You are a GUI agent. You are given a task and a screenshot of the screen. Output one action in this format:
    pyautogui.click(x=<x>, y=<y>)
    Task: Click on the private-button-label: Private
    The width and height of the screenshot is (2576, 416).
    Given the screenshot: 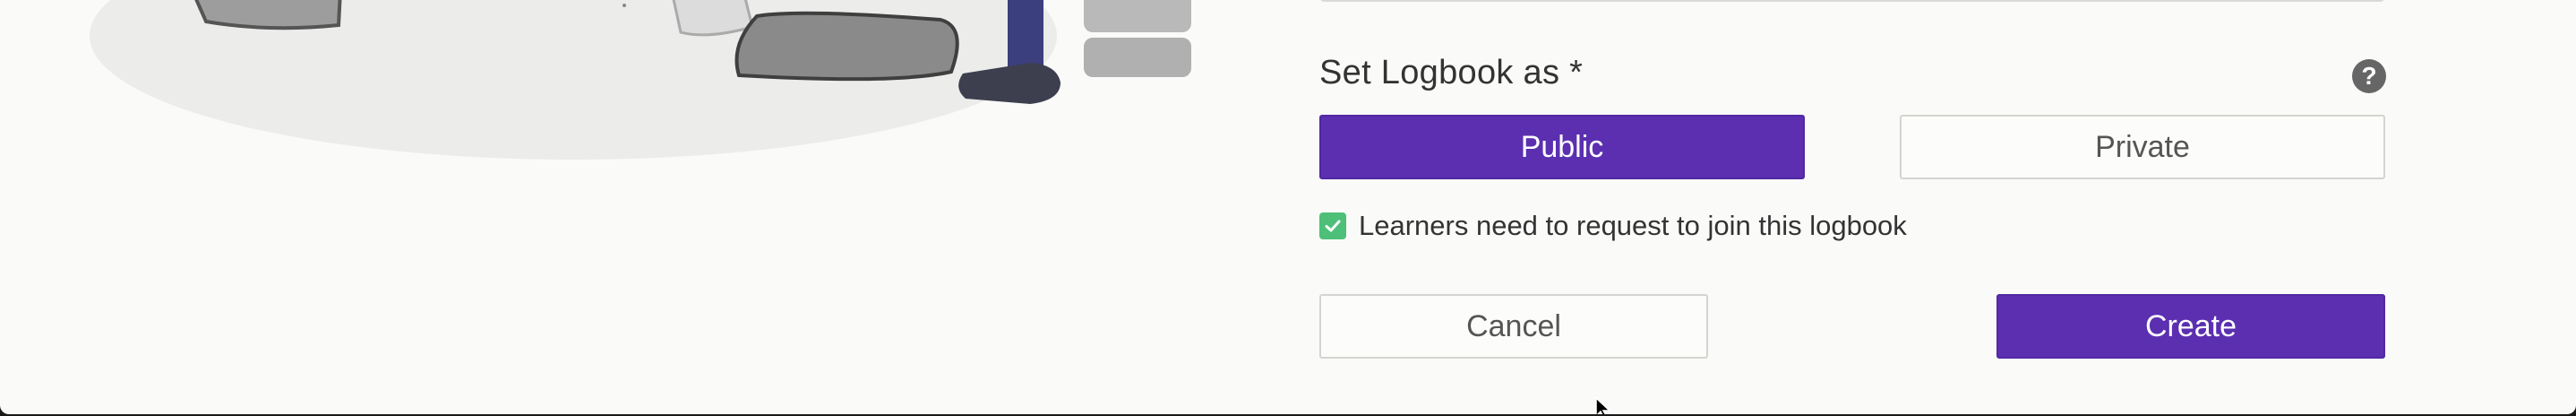 What is the action you would take?
    pyautogui.click(x=2142, y=146)
    